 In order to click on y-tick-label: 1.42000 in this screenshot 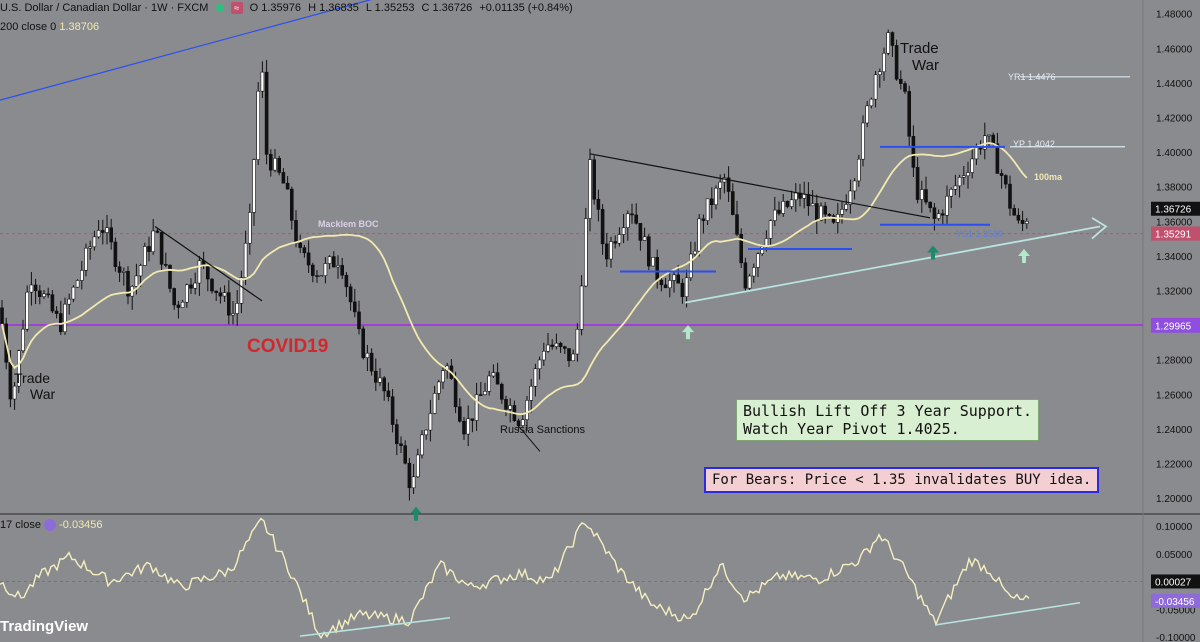, I will do `click(1174, 118)`.